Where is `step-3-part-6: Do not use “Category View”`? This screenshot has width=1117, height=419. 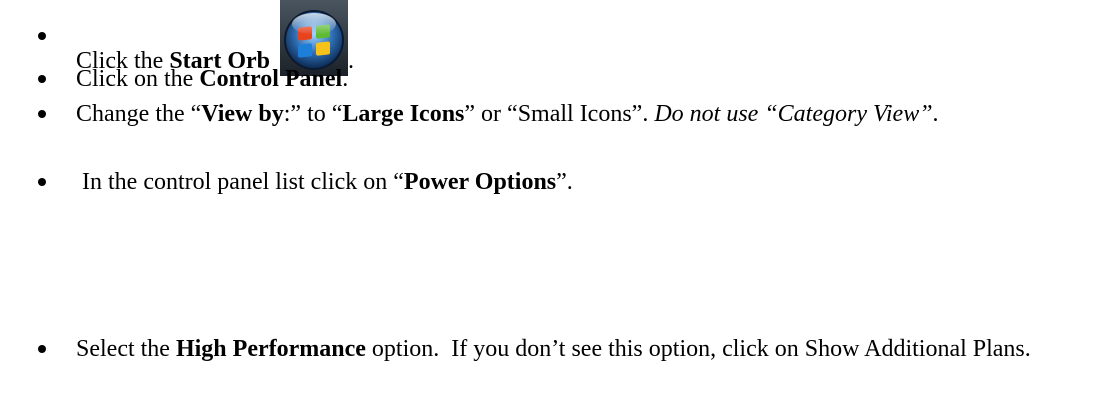 step-3-part-6: Do not use “Category View” is located at coordinates (793, 114).